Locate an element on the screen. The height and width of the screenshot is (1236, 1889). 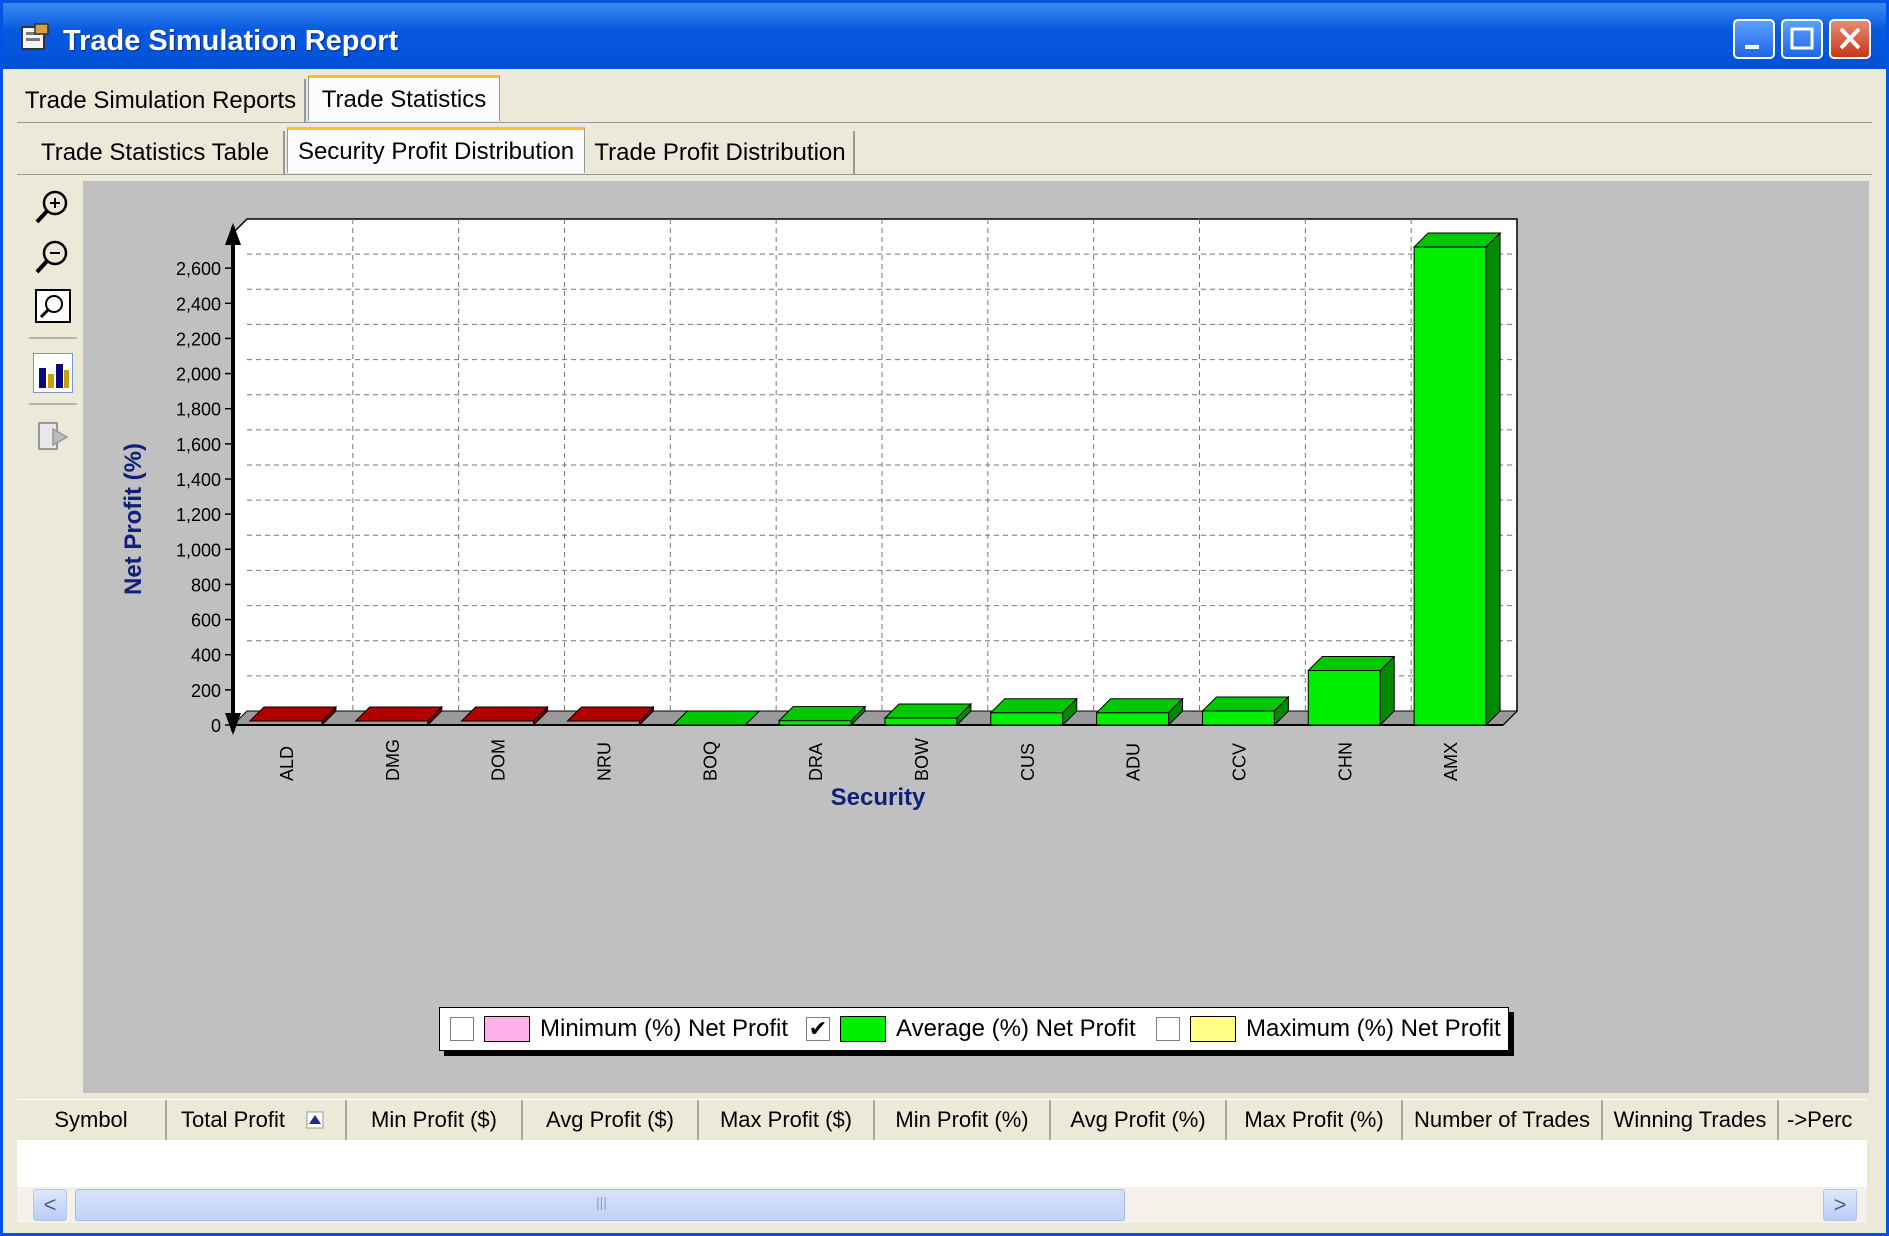
bar-bow is located at coordinates (921, 721).